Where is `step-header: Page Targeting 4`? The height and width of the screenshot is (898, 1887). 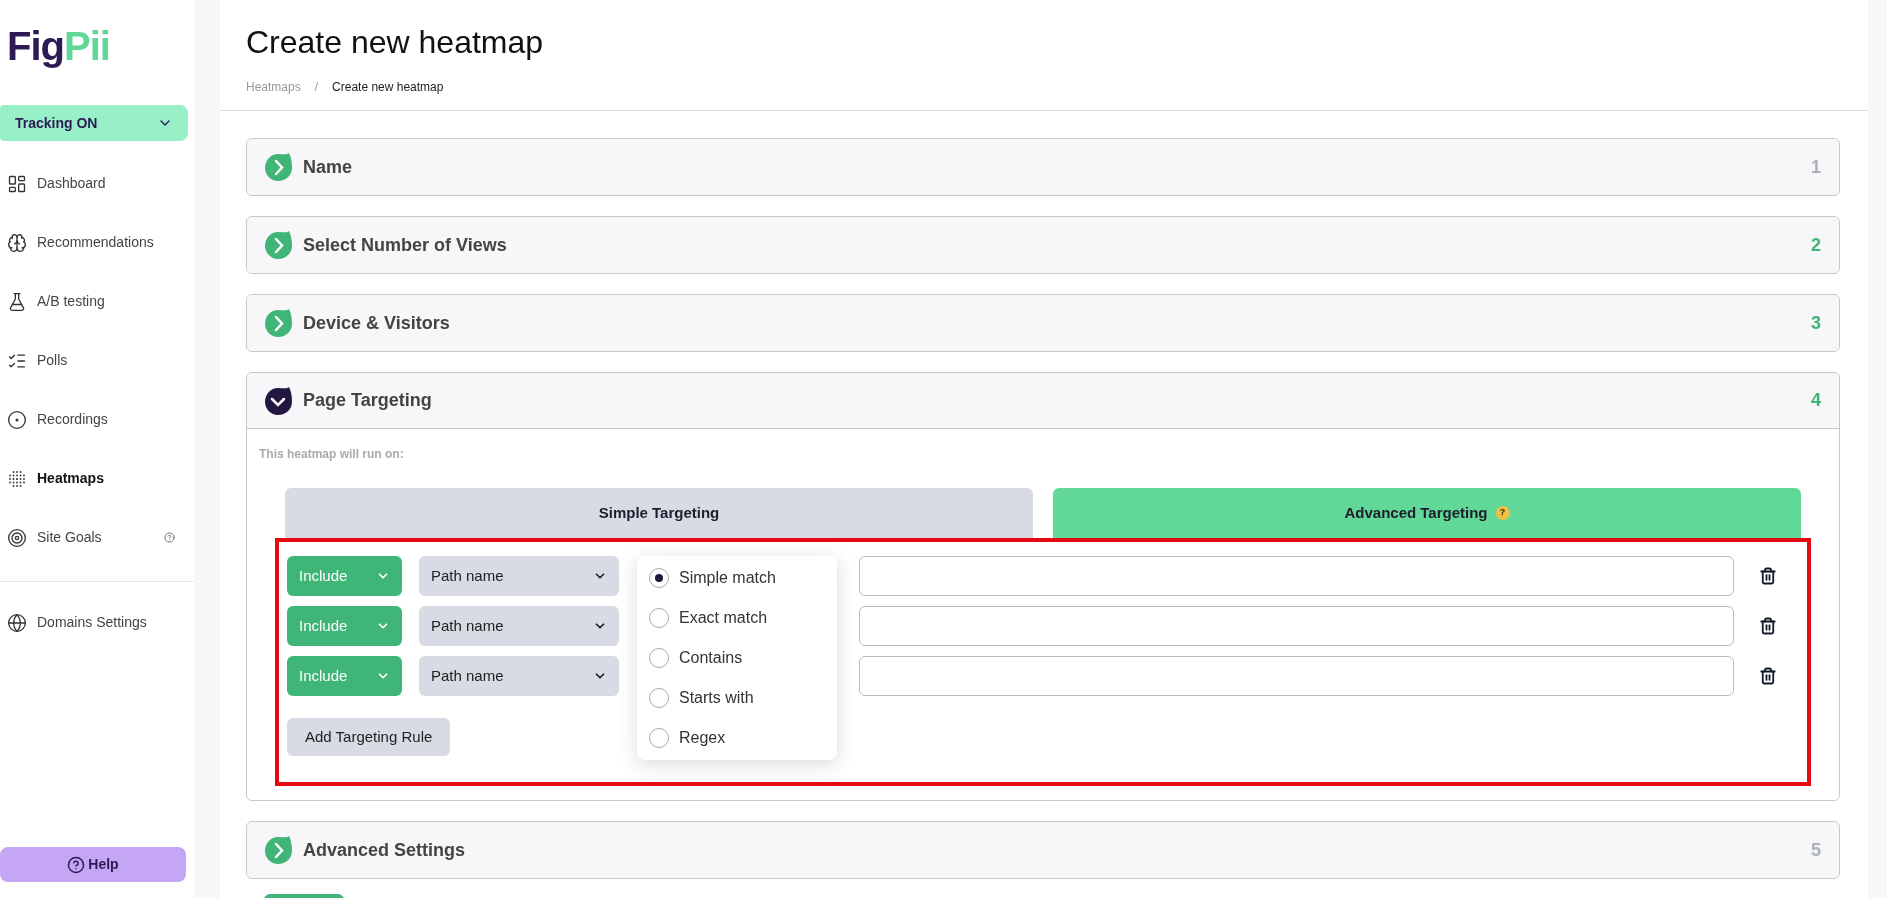
step-header: Page Targeting 4 is located at coordinates (1043, 401).